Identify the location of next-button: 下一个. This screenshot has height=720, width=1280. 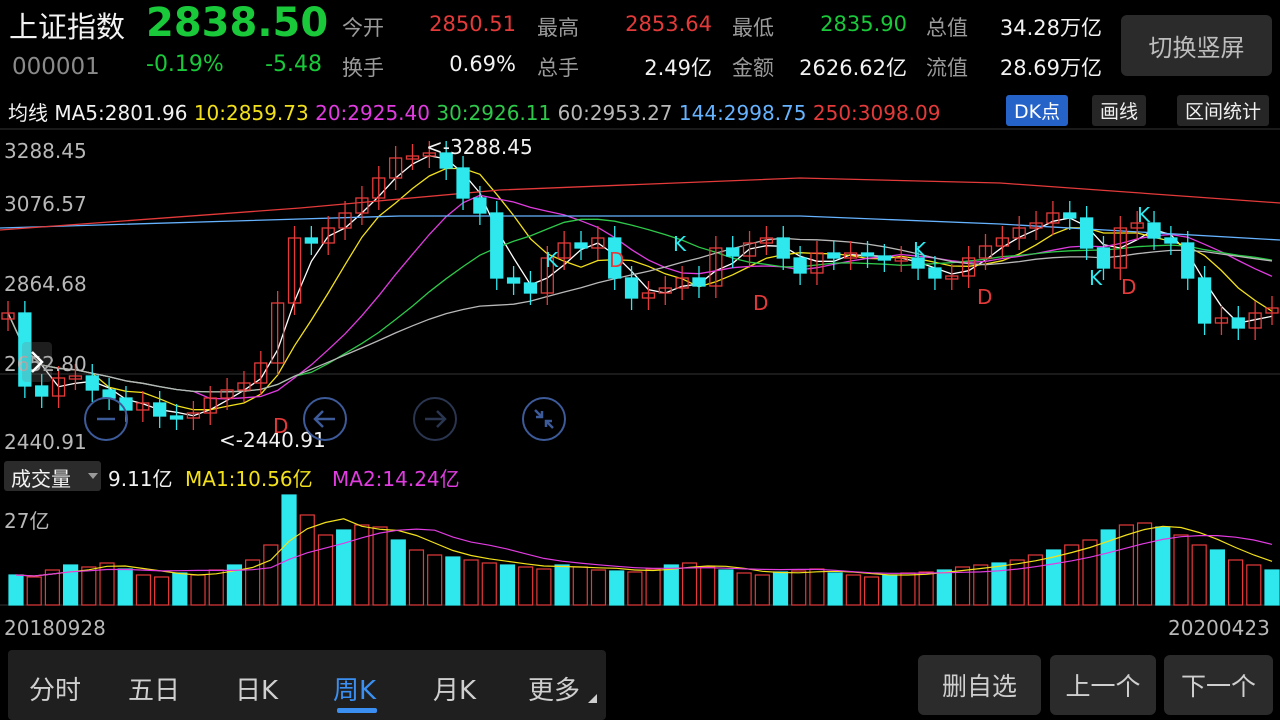
(1218, 685).